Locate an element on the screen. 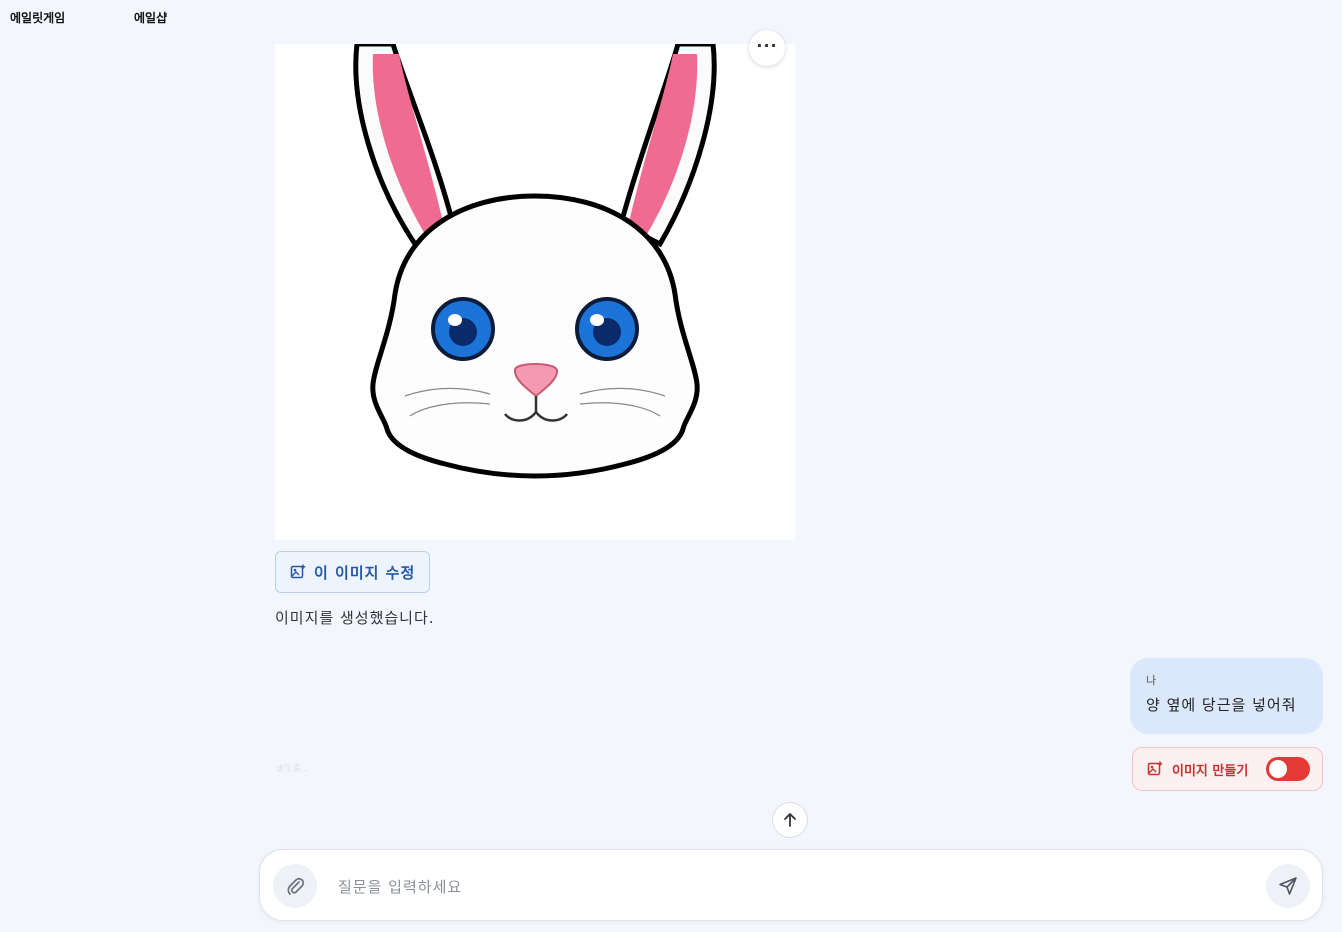 The image size is (1342, 932). toggle-knob is located at coordinates (1278, 769).